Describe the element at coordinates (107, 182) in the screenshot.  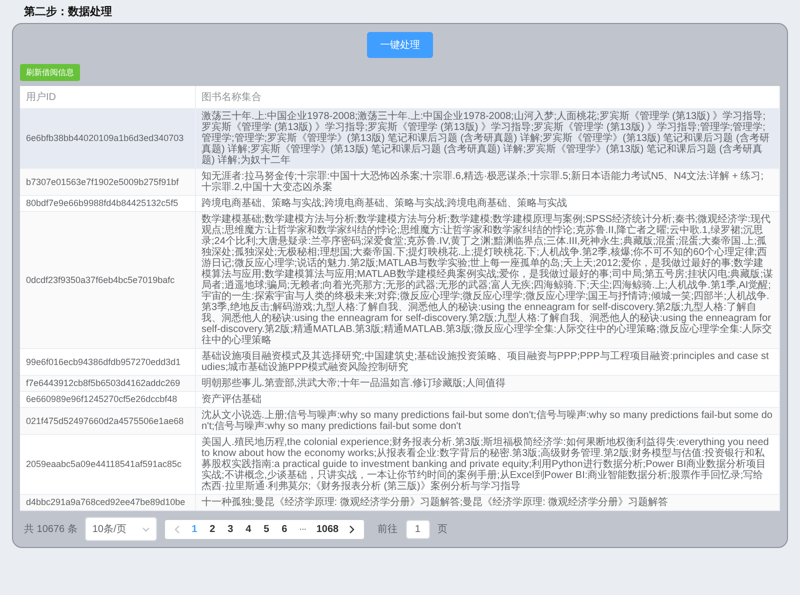
I see `user-id-cell: b7307e01563e7f1902e5009b275f91bf` at that location.